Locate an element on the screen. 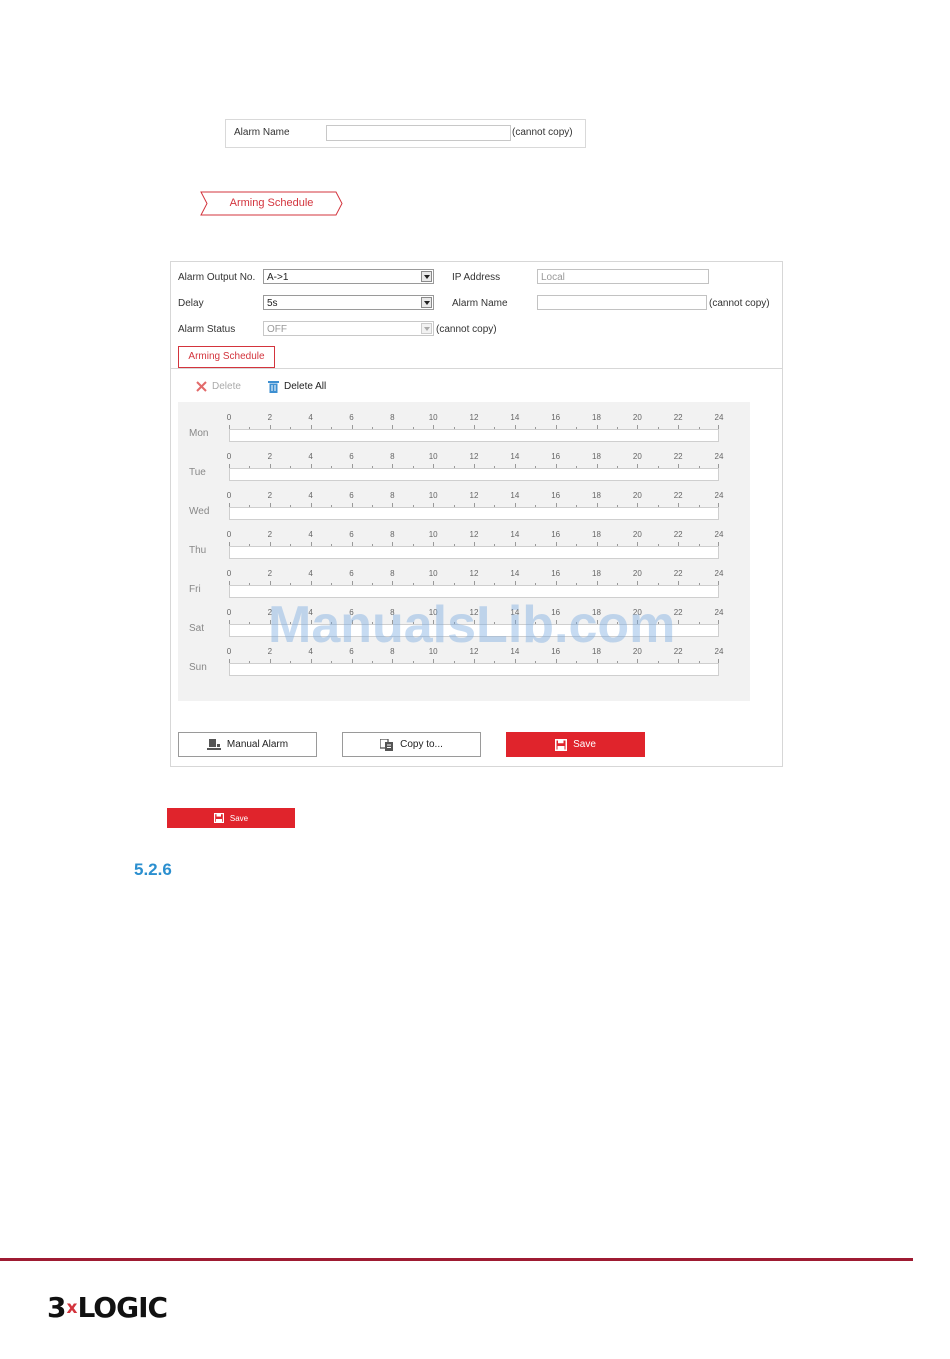 Image resolution: width=950 pixels, height=1359 pixels. delete-button: Delete is located at coordinates (218, 386).